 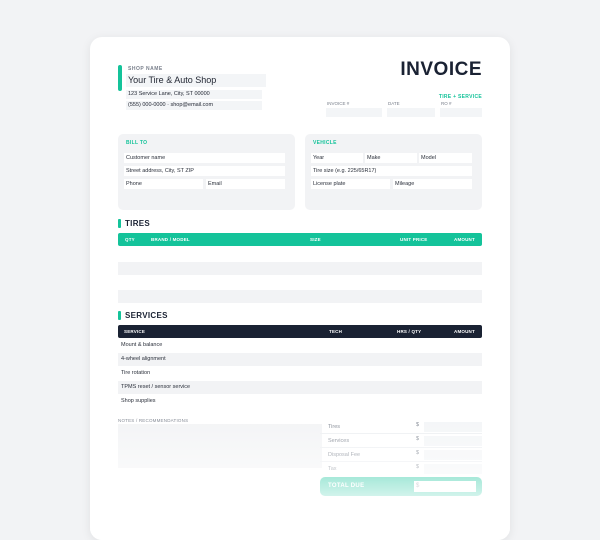 What do you see at coordinates (334, 427) in the screenshot?
I see `tires-total-label: Tires` at bounding box center [334, 427].